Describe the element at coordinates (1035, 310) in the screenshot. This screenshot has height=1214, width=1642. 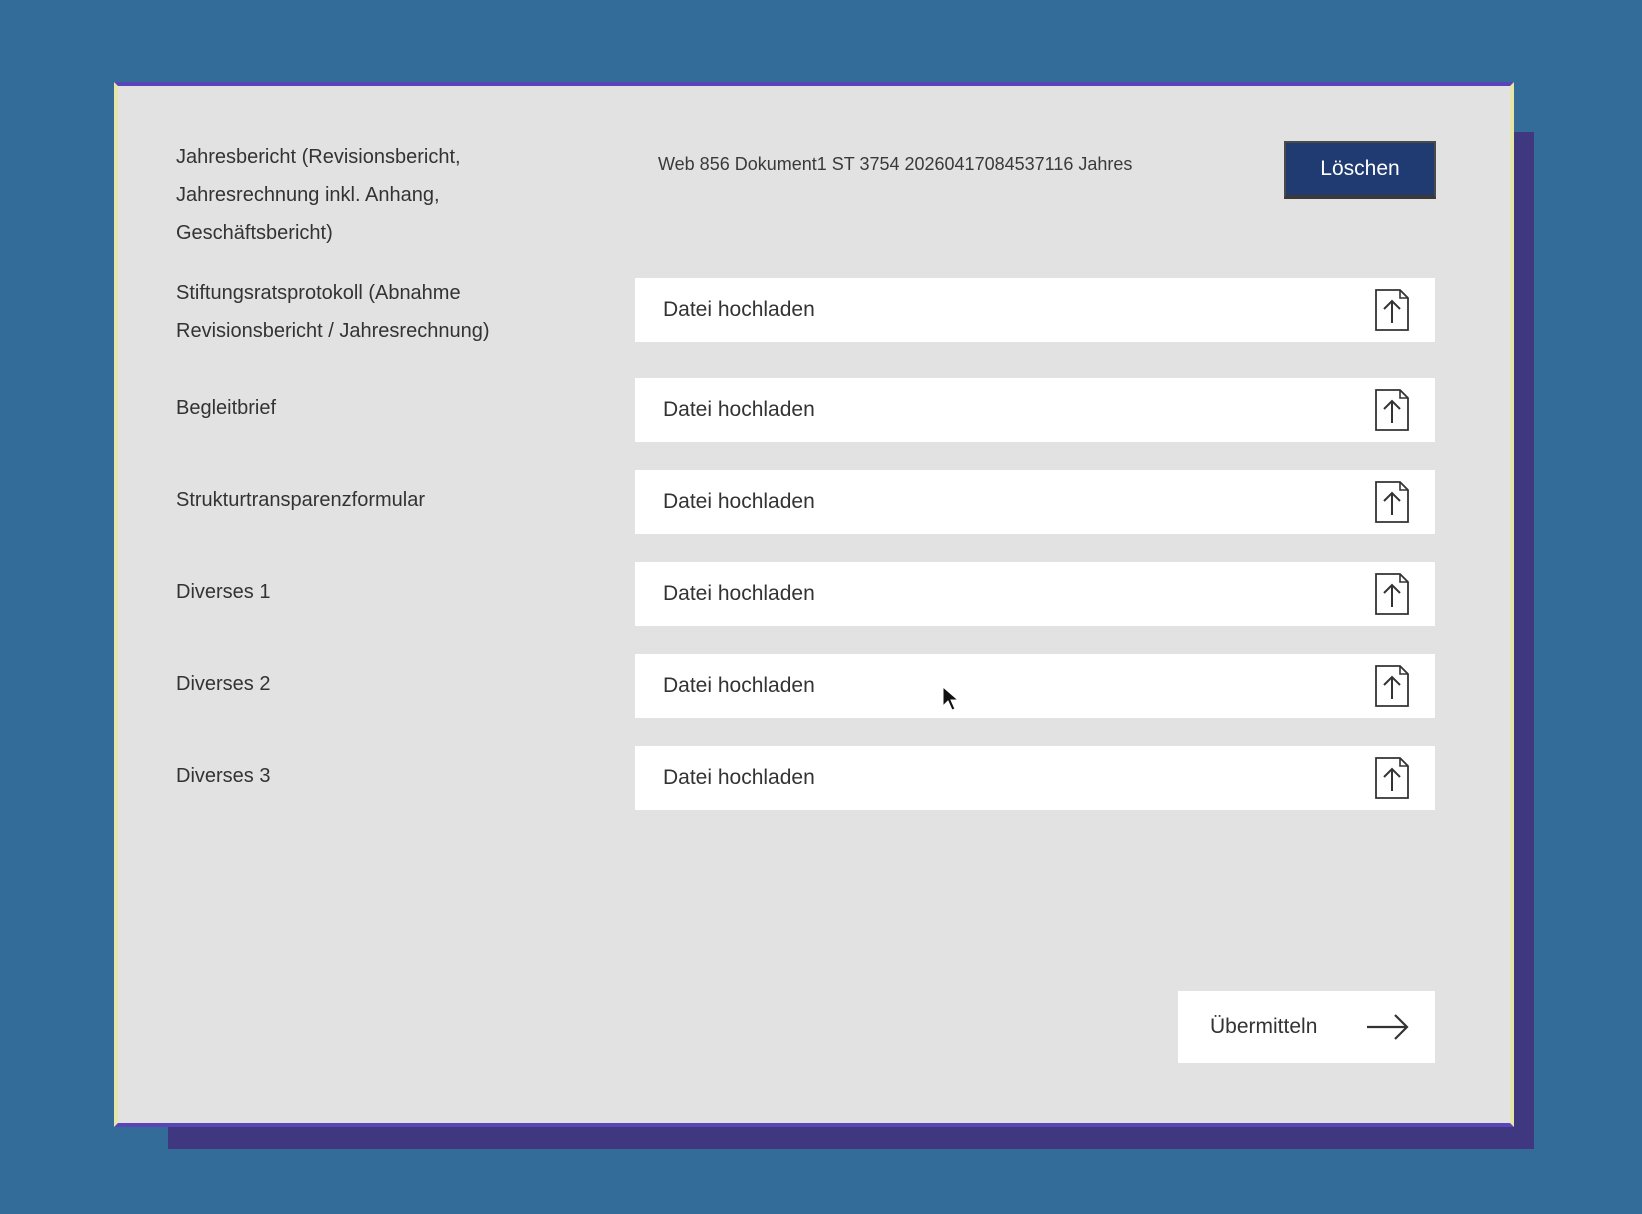
I see `upload-field-stiftungsratsprotokoll: Datei hochladen` at that location.